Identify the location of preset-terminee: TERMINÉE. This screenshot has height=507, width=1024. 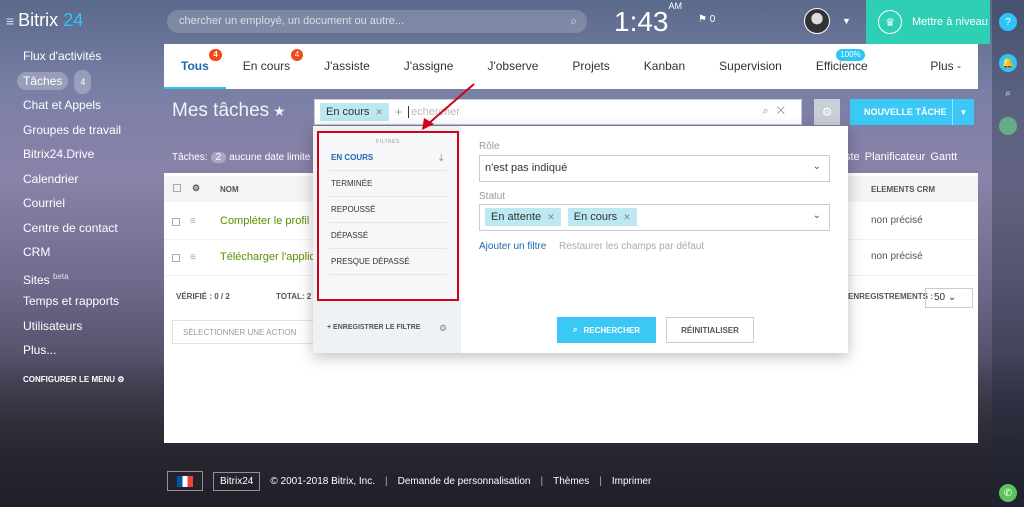
(388, 184).